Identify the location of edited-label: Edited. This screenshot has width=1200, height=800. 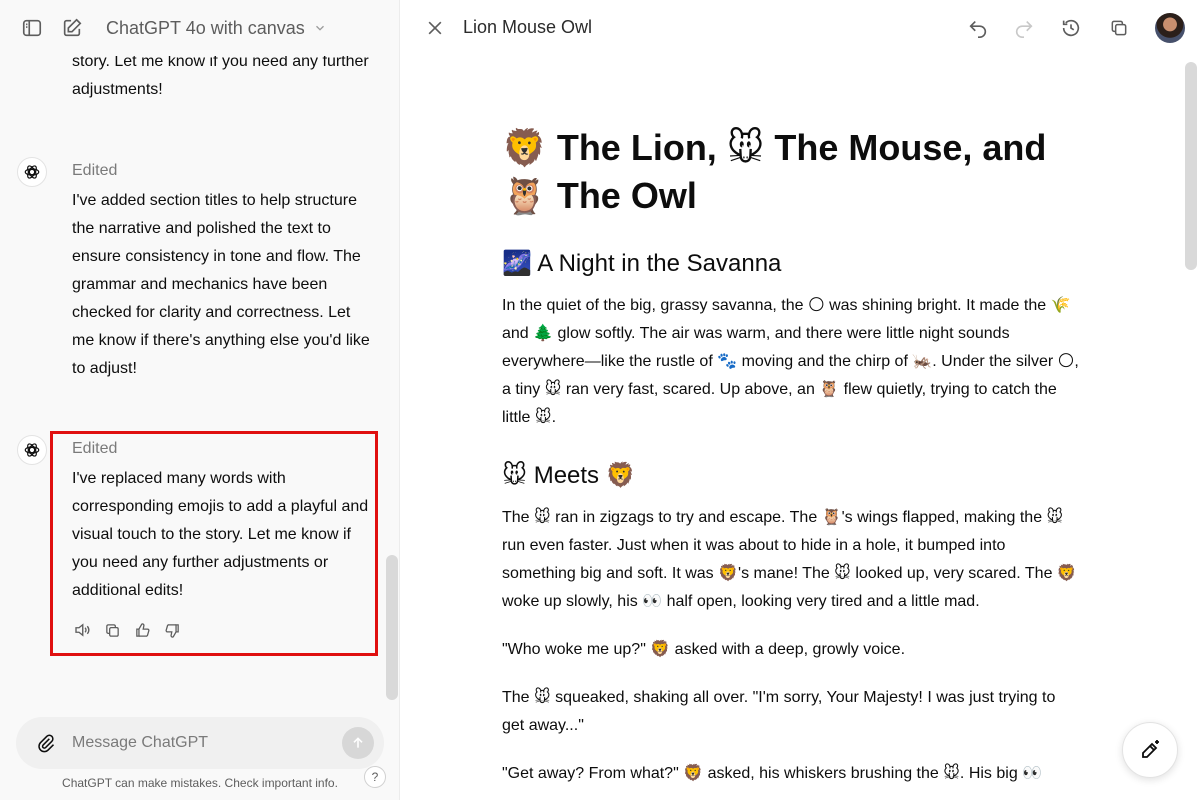
(222, 171).